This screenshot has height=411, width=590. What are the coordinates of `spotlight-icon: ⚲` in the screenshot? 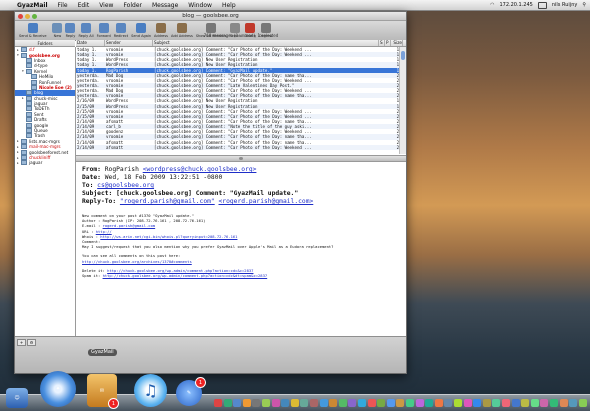 It's located at (584, 5).